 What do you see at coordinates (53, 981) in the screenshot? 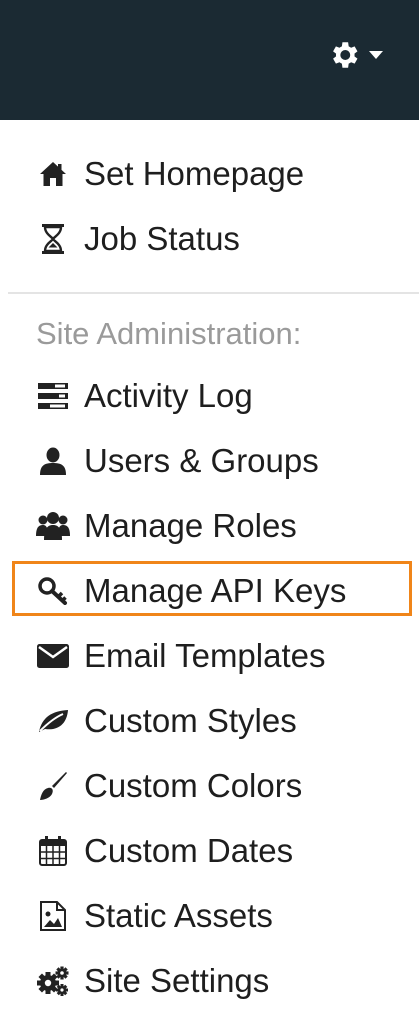
I see `cogs-icon` at bounding box center [53, 981].